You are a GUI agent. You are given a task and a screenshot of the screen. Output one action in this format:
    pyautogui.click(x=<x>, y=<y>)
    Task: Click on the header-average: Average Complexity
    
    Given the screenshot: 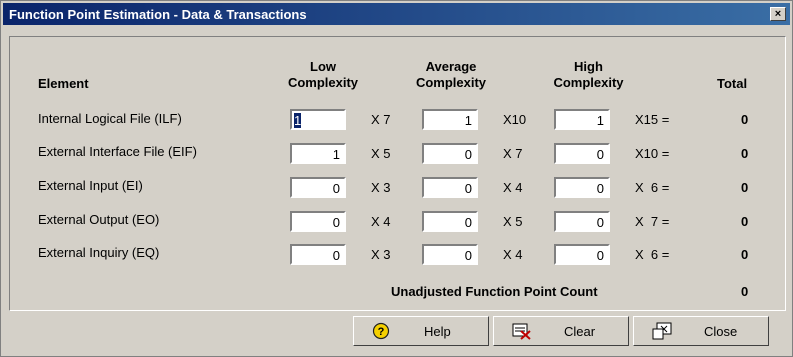 What is the action you would take?
    pyautogui.click(x=451, y=74)
    